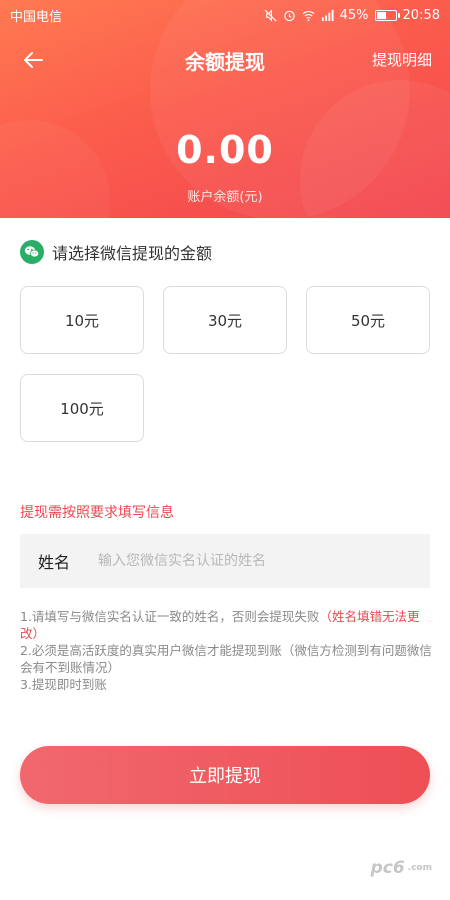 This screenshot has width=450, height=900. I want to click on amount-option-30: 30元, so click(225, 320).